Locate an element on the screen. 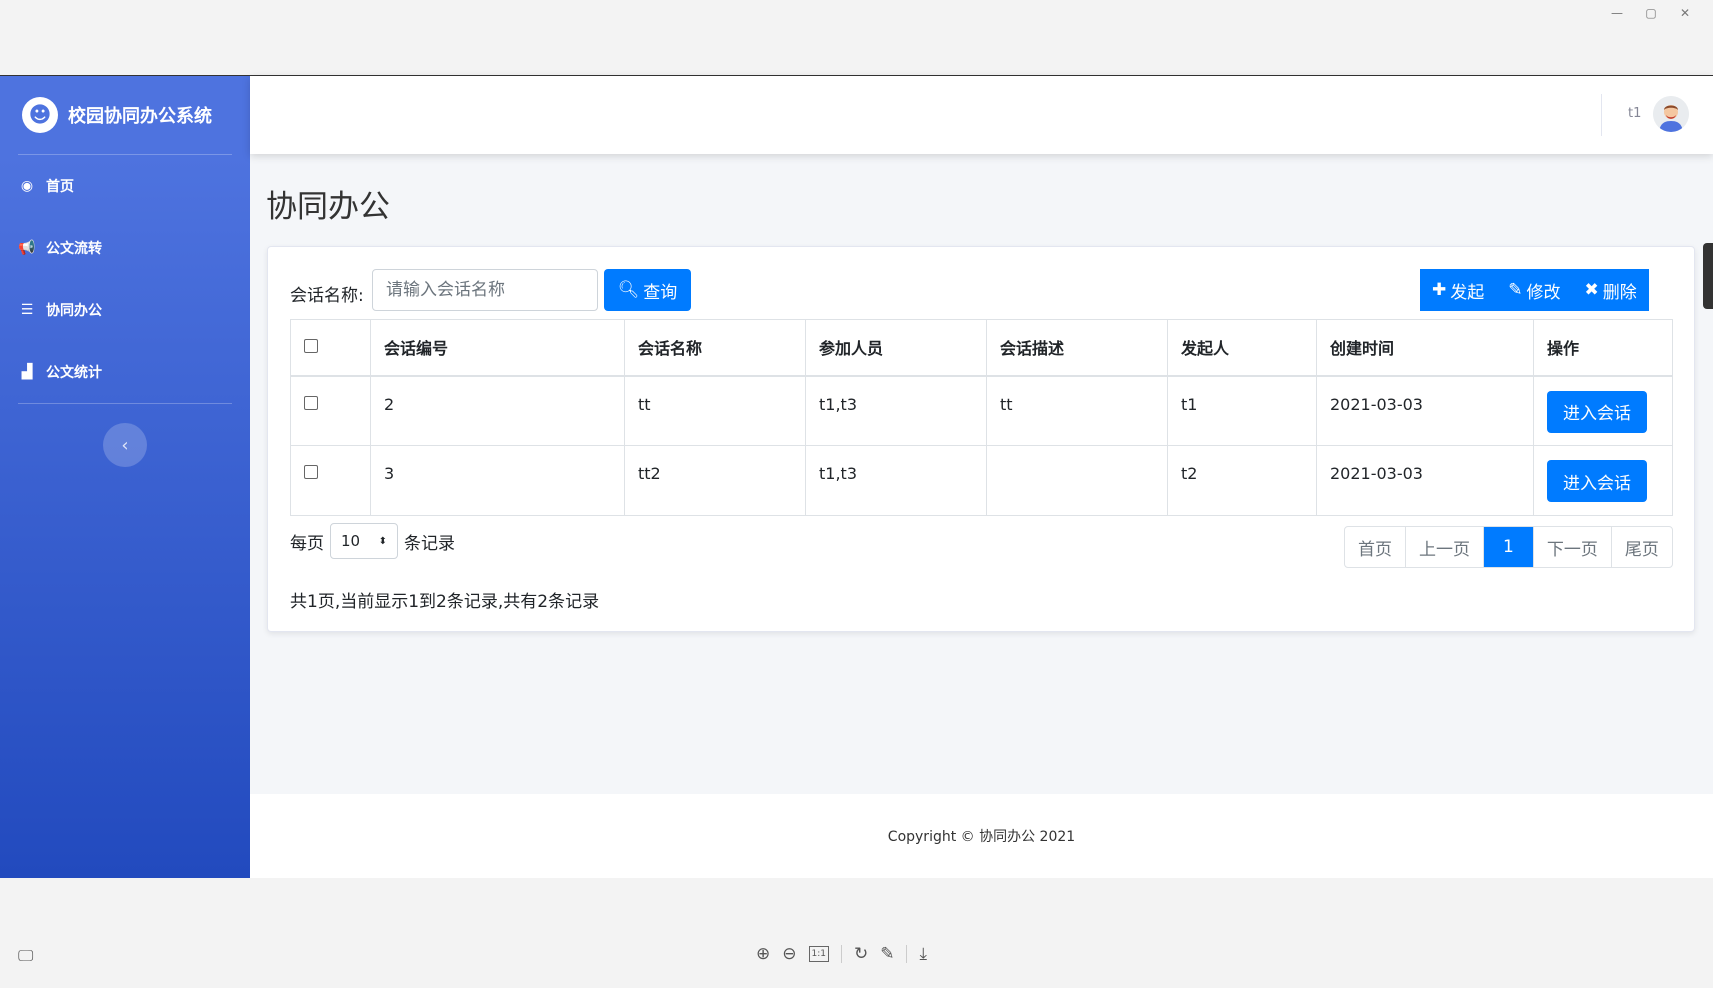  table-row: 2 tt t1,t3 tt t1 2021-03-03 进入会话 is located at coordinates (981, 410).